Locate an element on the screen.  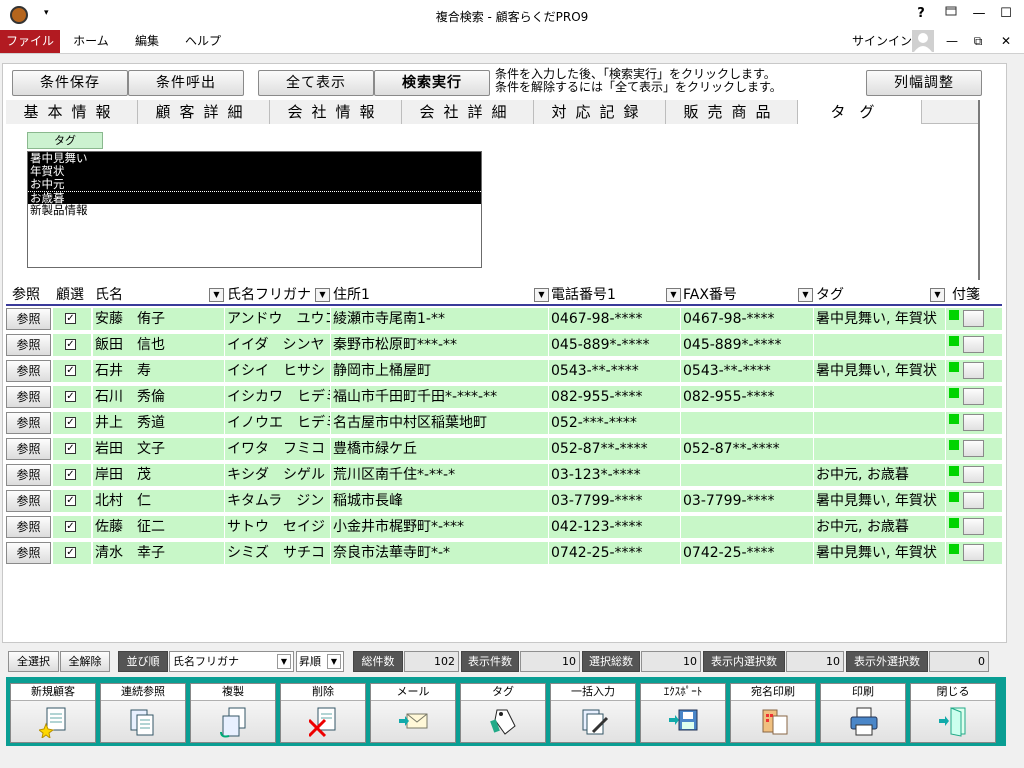
duplicate-button: 複製 is located at coordinates (233, 713).